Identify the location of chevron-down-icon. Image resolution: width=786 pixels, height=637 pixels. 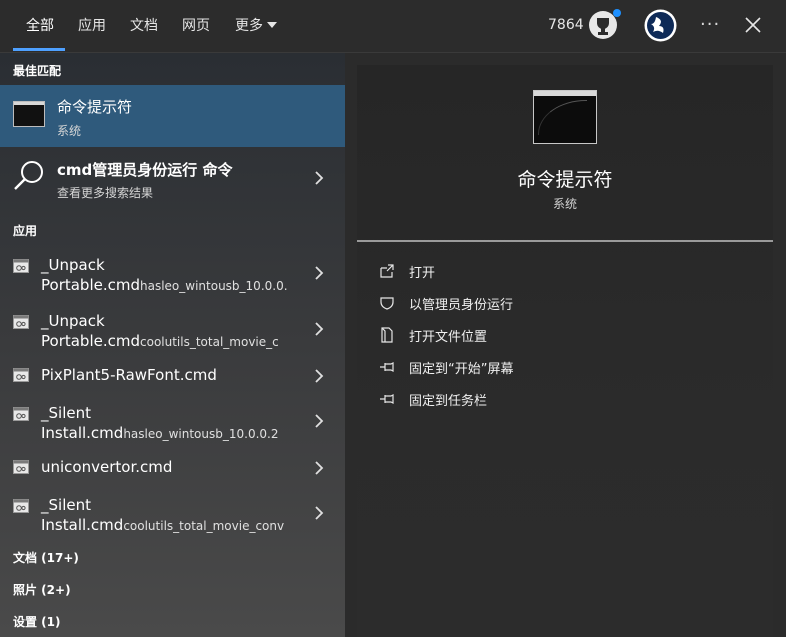
(272, 25).